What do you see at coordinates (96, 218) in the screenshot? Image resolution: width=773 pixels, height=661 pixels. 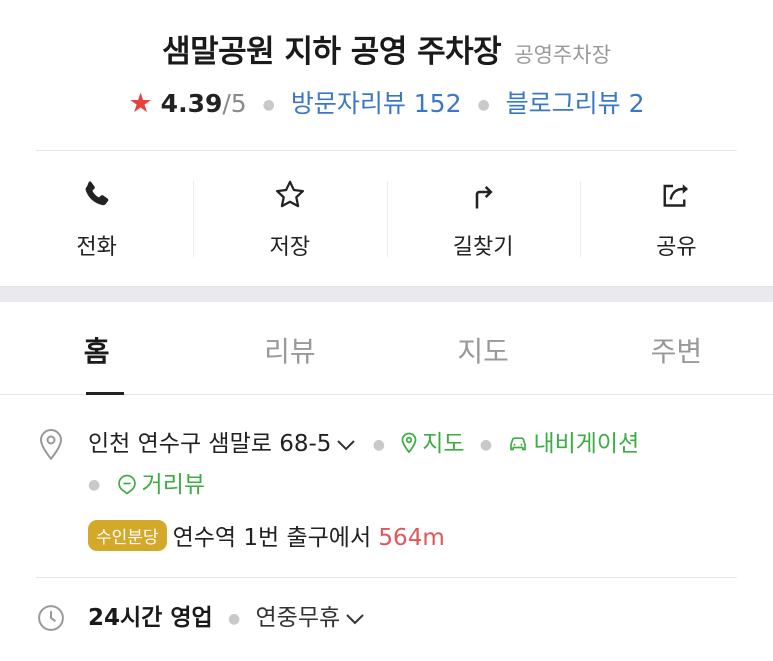 I see `call-button: 전화` at bounding box center [96, 218].